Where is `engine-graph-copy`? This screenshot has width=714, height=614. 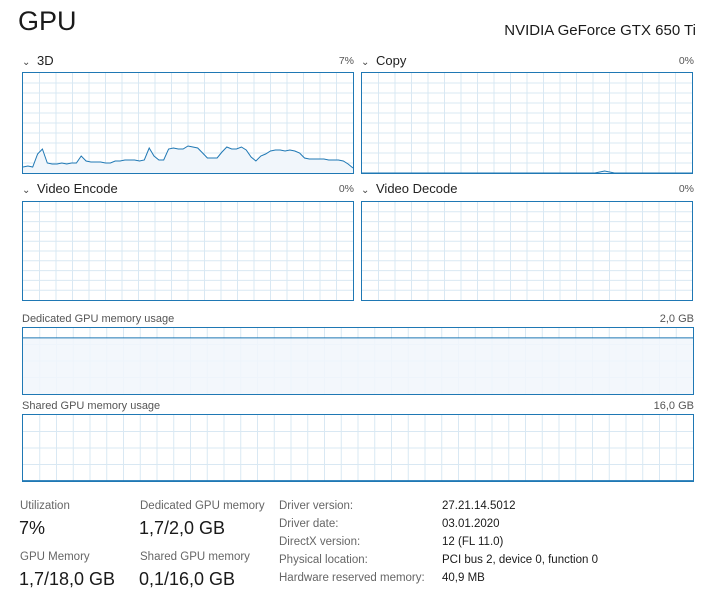 engine-graph-copy is located at coordinates (527, 123).